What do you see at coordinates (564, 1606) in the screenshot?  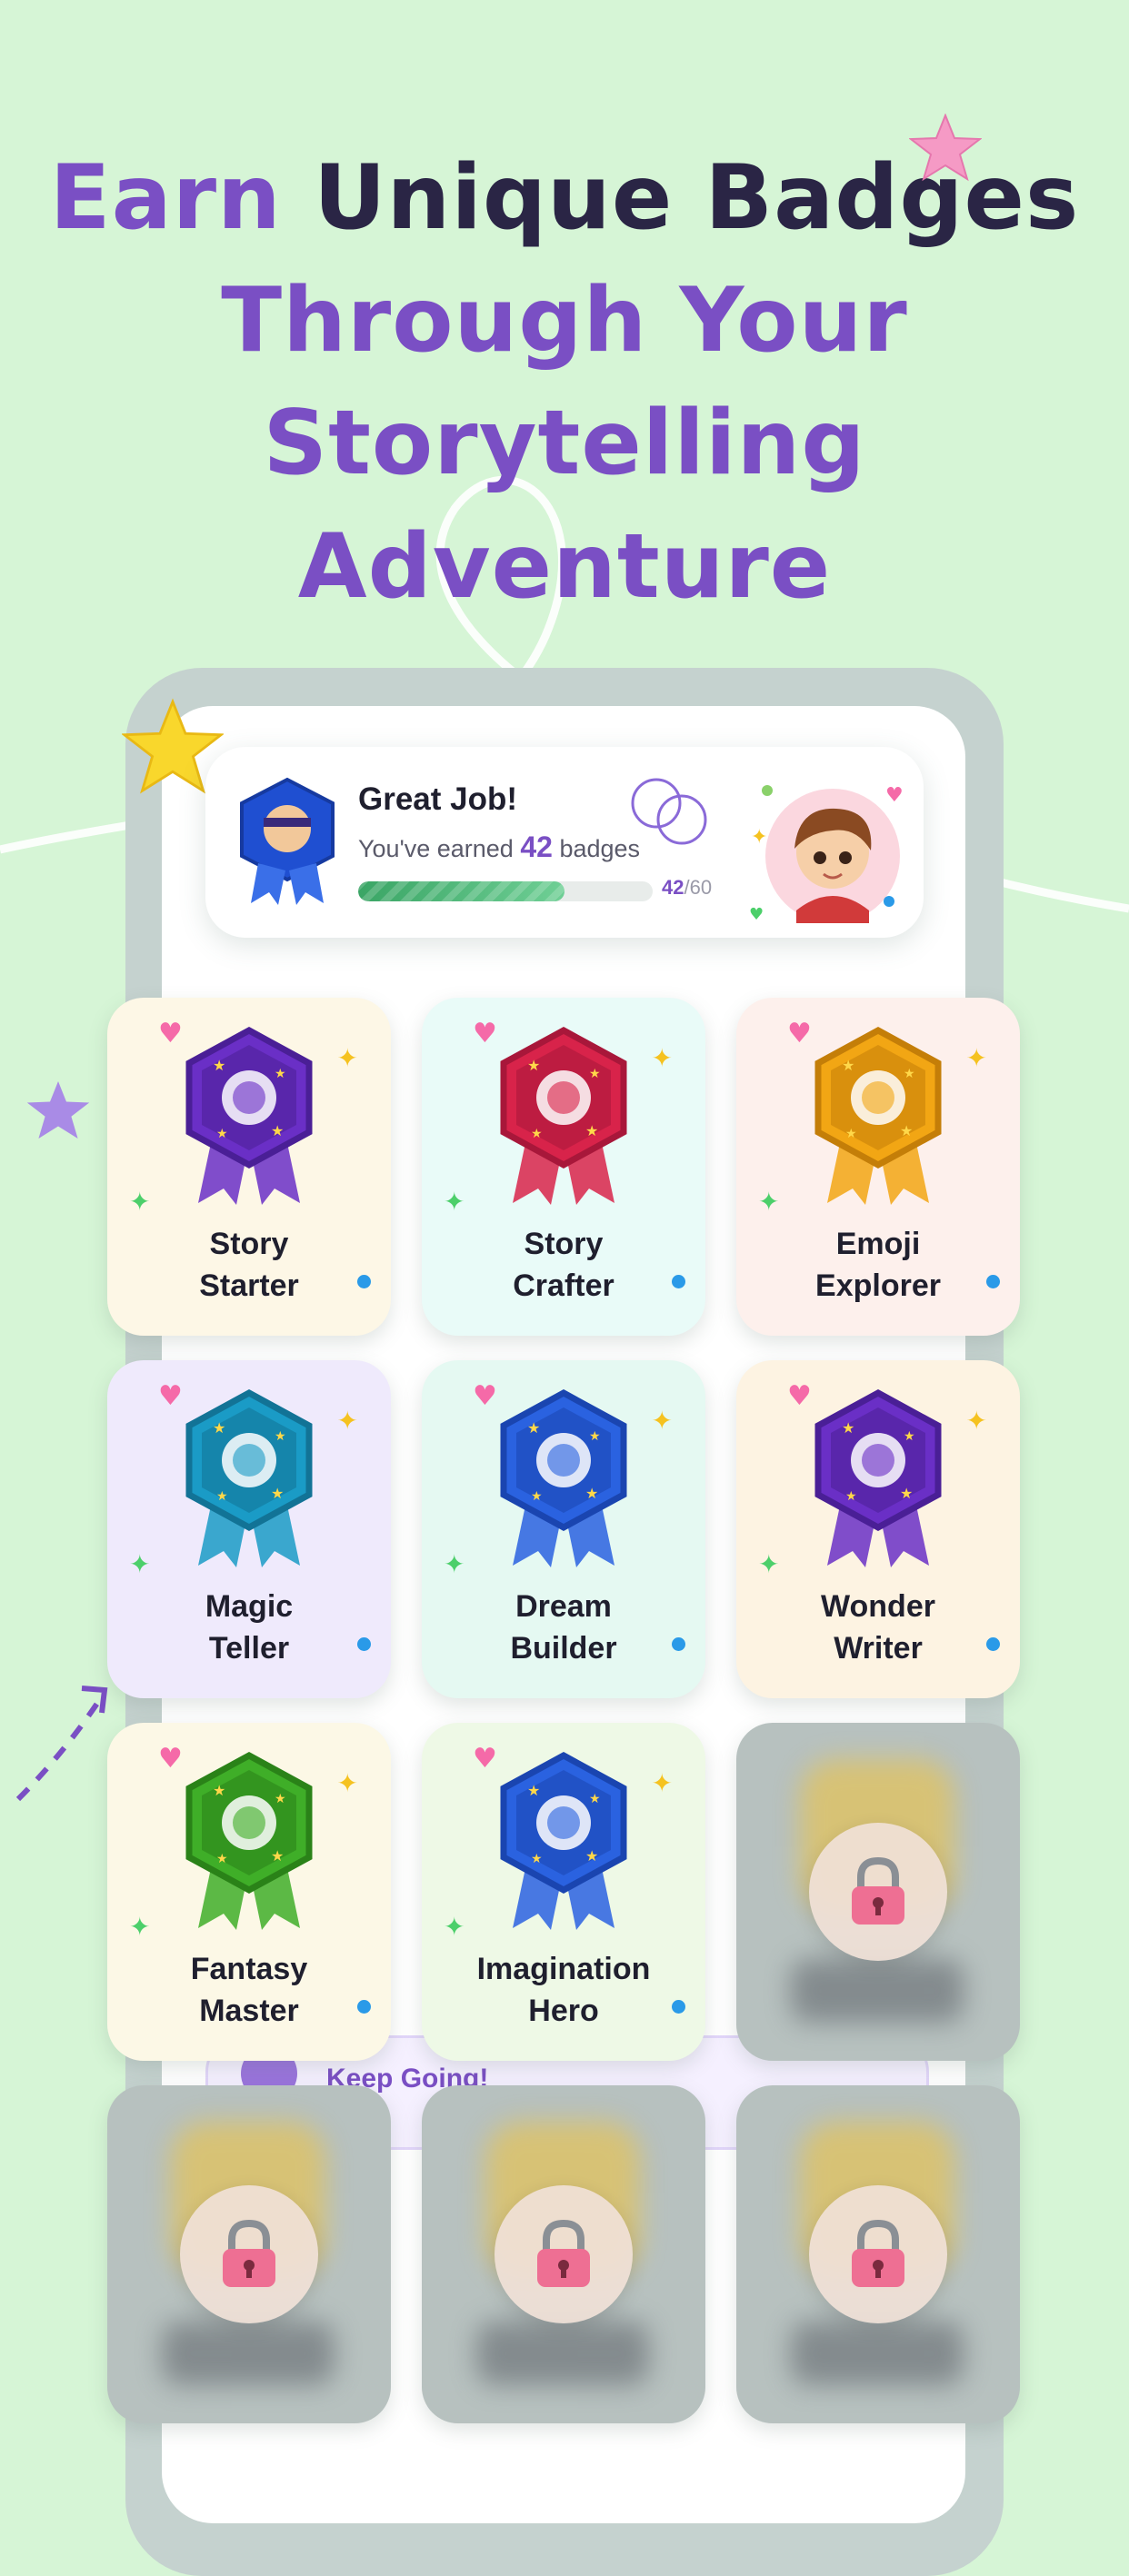 I see `badge-name-line-1: Dream` at bounding box center [564, 1606].